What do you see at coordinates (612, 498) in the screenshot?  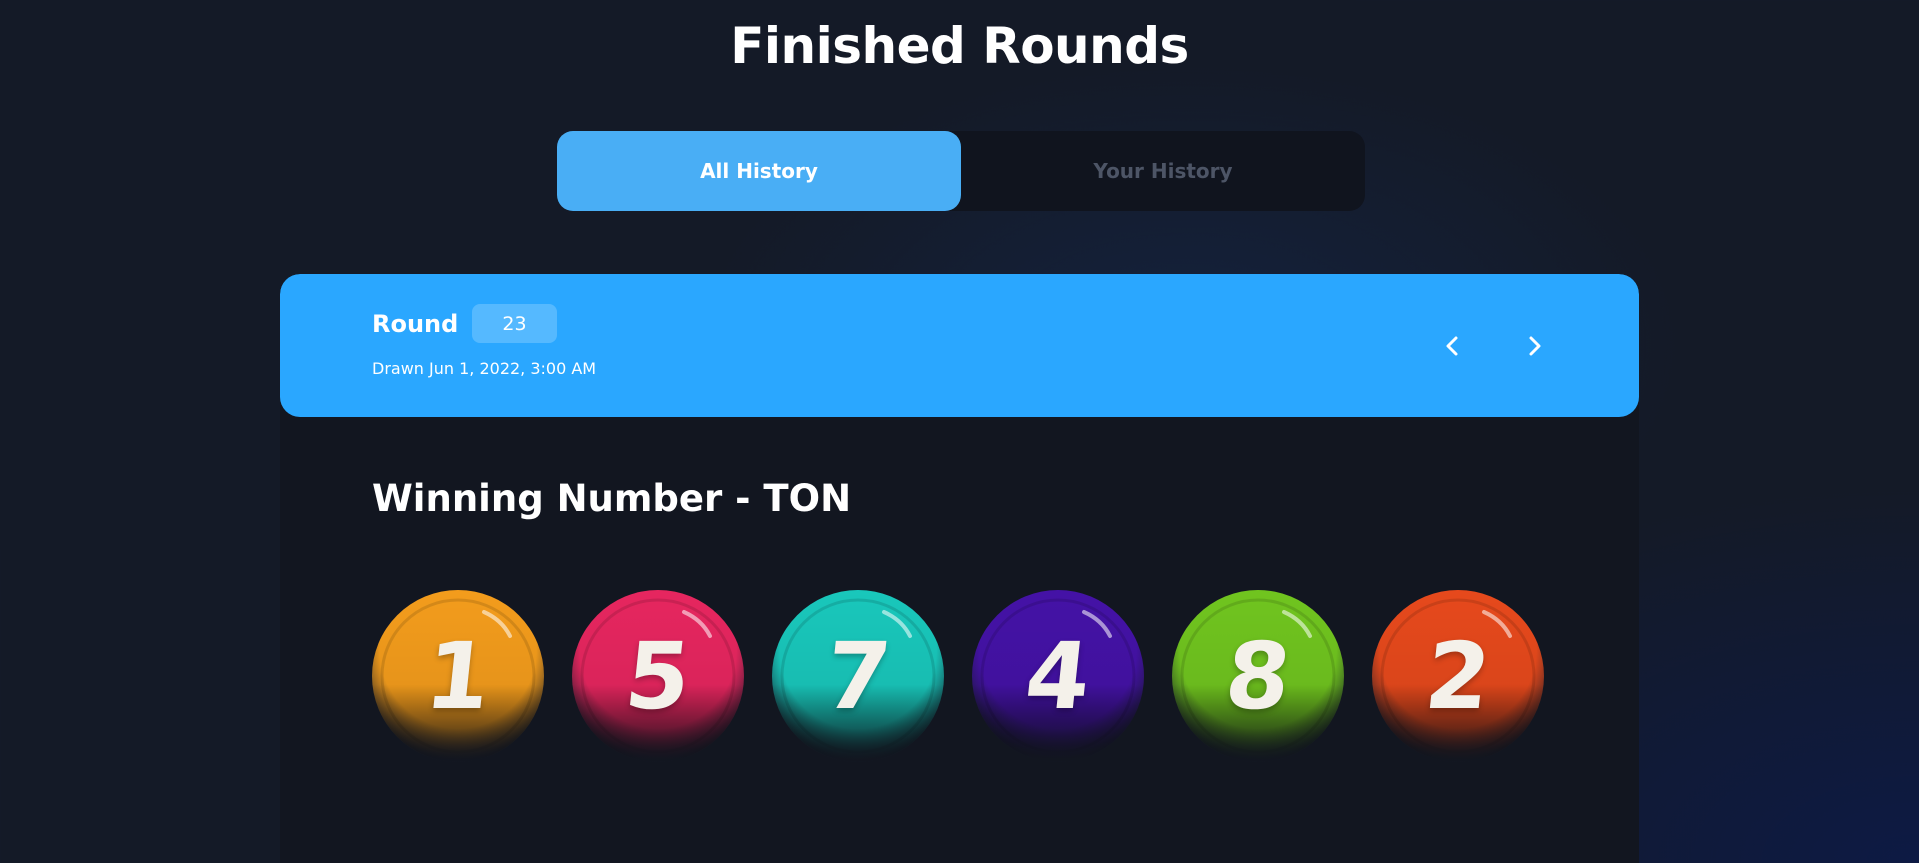 I see `winning-number-title: Winning Number - TON` at bounding box center [612, 498].